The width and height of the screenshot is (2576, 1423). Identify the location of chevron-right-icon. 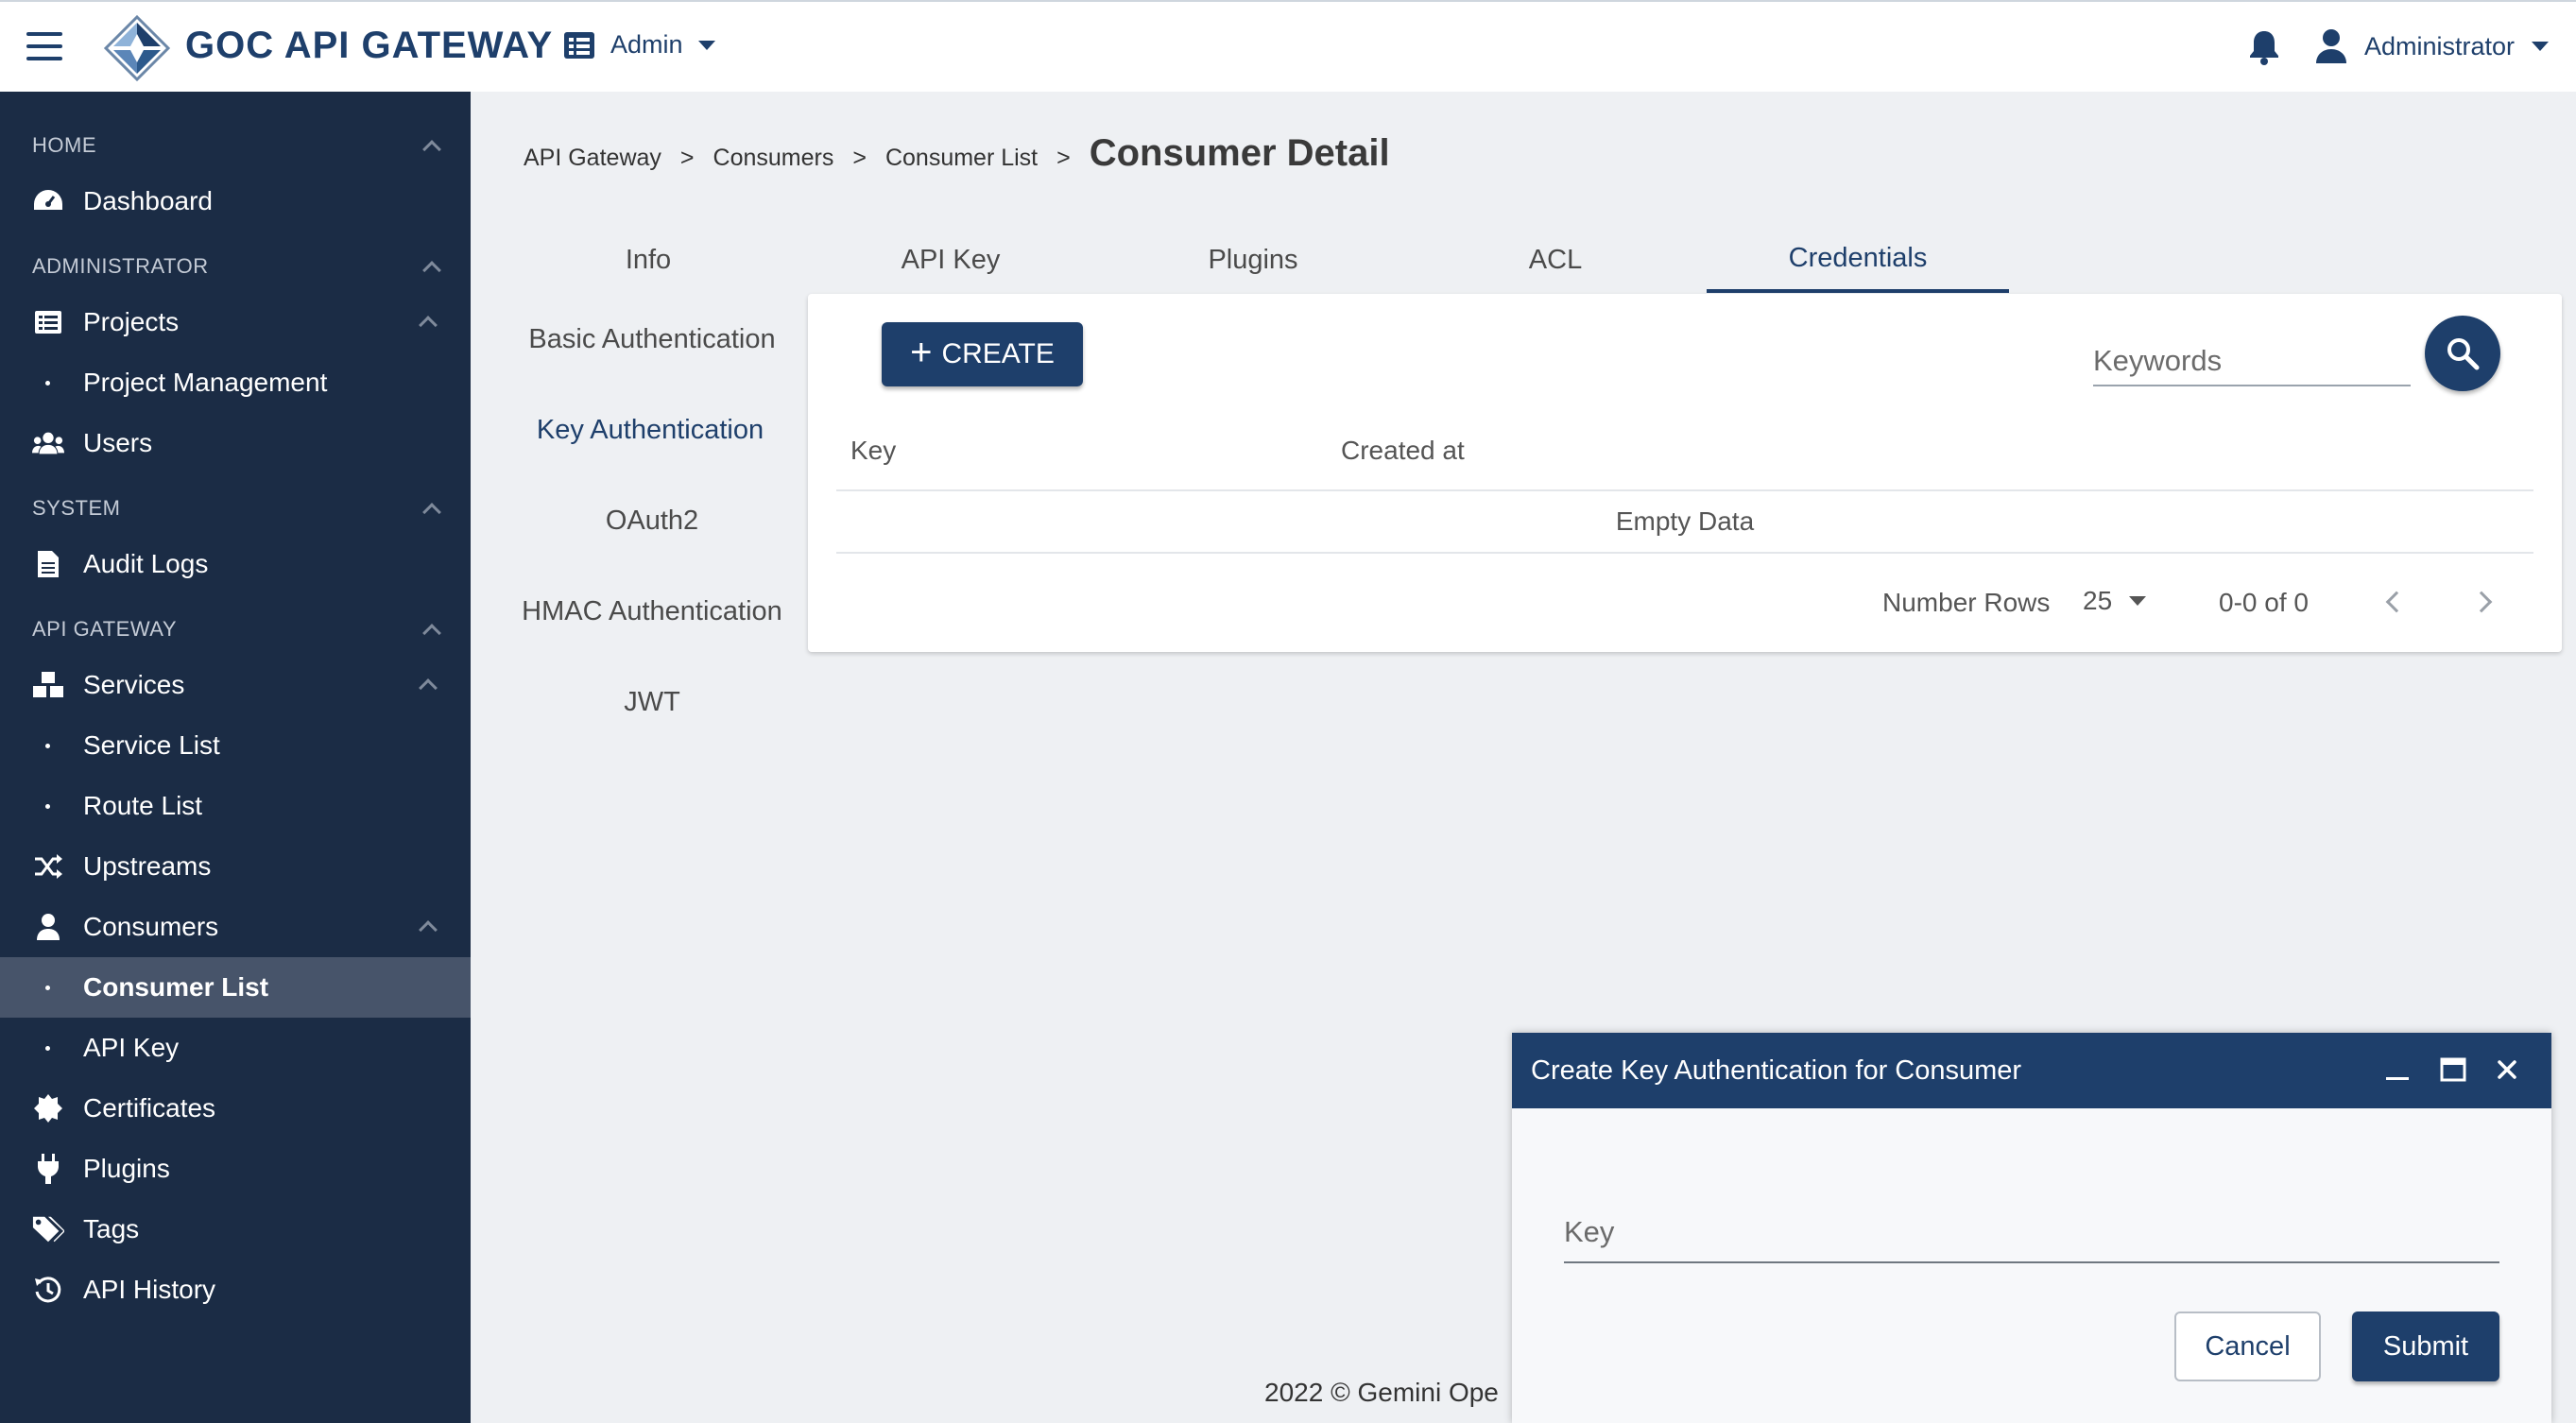
(2481, 602).